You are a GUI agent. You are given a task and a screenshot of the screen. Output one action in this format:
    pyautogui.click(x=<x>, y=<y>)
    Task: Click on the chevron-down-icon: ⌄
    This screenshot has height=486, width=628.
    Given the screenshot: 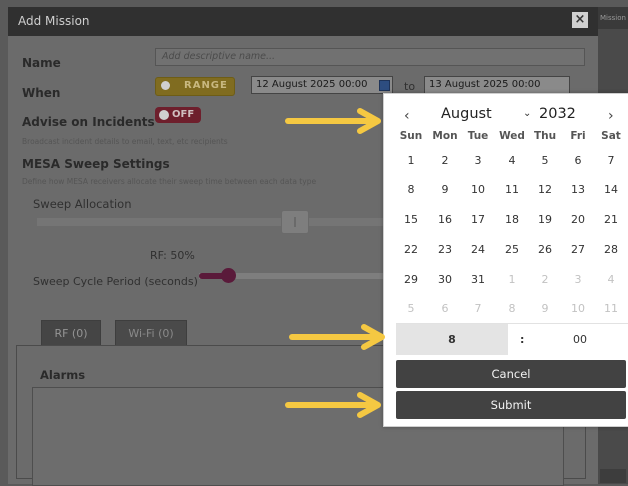 What is the action you would take?
    pyautogui.click(x=527, y=113)
    